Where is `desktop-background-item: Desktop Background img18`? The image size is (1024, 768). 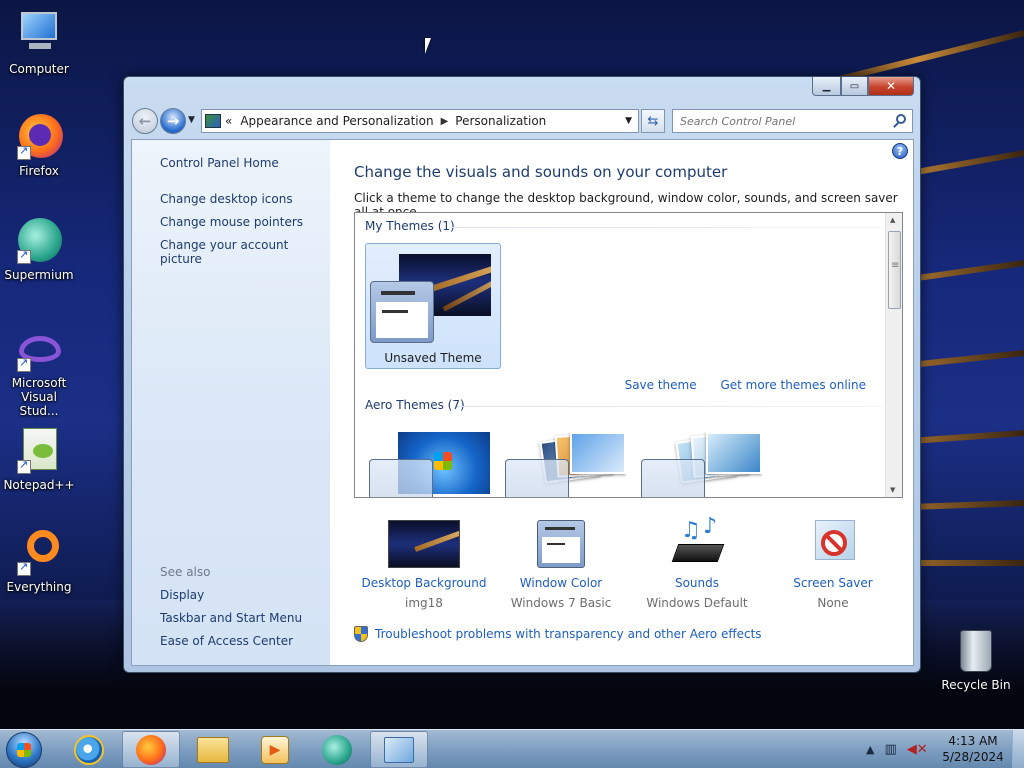 desktop-background-item: Desktop Background img18 is located at coordinates (424, 564).